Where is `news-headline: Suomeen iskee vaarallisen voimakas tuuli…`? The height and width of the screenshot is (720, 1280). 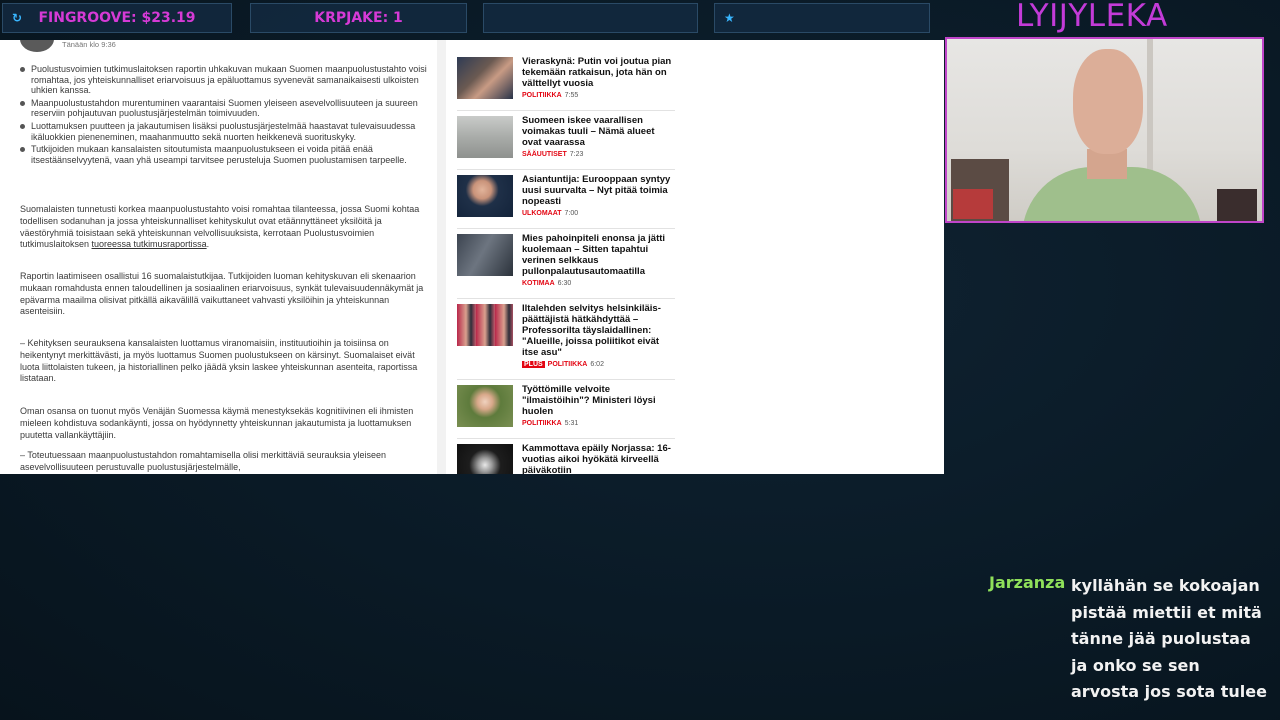 news-headline: Suomeen iskee vaarallisen voimakas tuuli… is located at coordinates (598, 131).